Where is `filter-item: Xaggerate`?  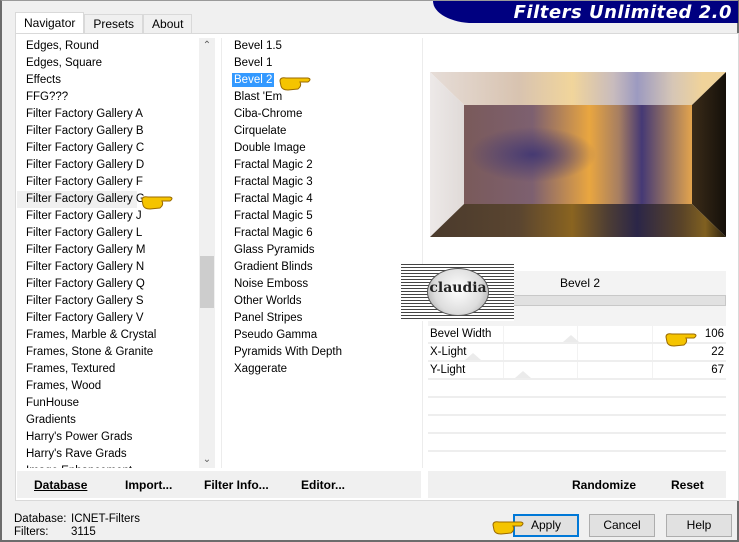 filter-item: Xaggerate is located at coordinates (322, 369).